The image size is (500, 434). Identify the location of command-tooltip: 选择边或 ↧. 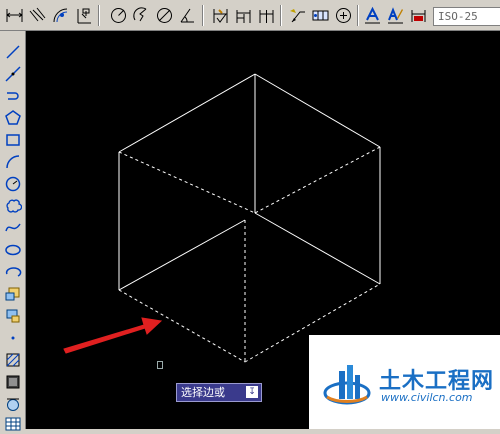
(219, 392).